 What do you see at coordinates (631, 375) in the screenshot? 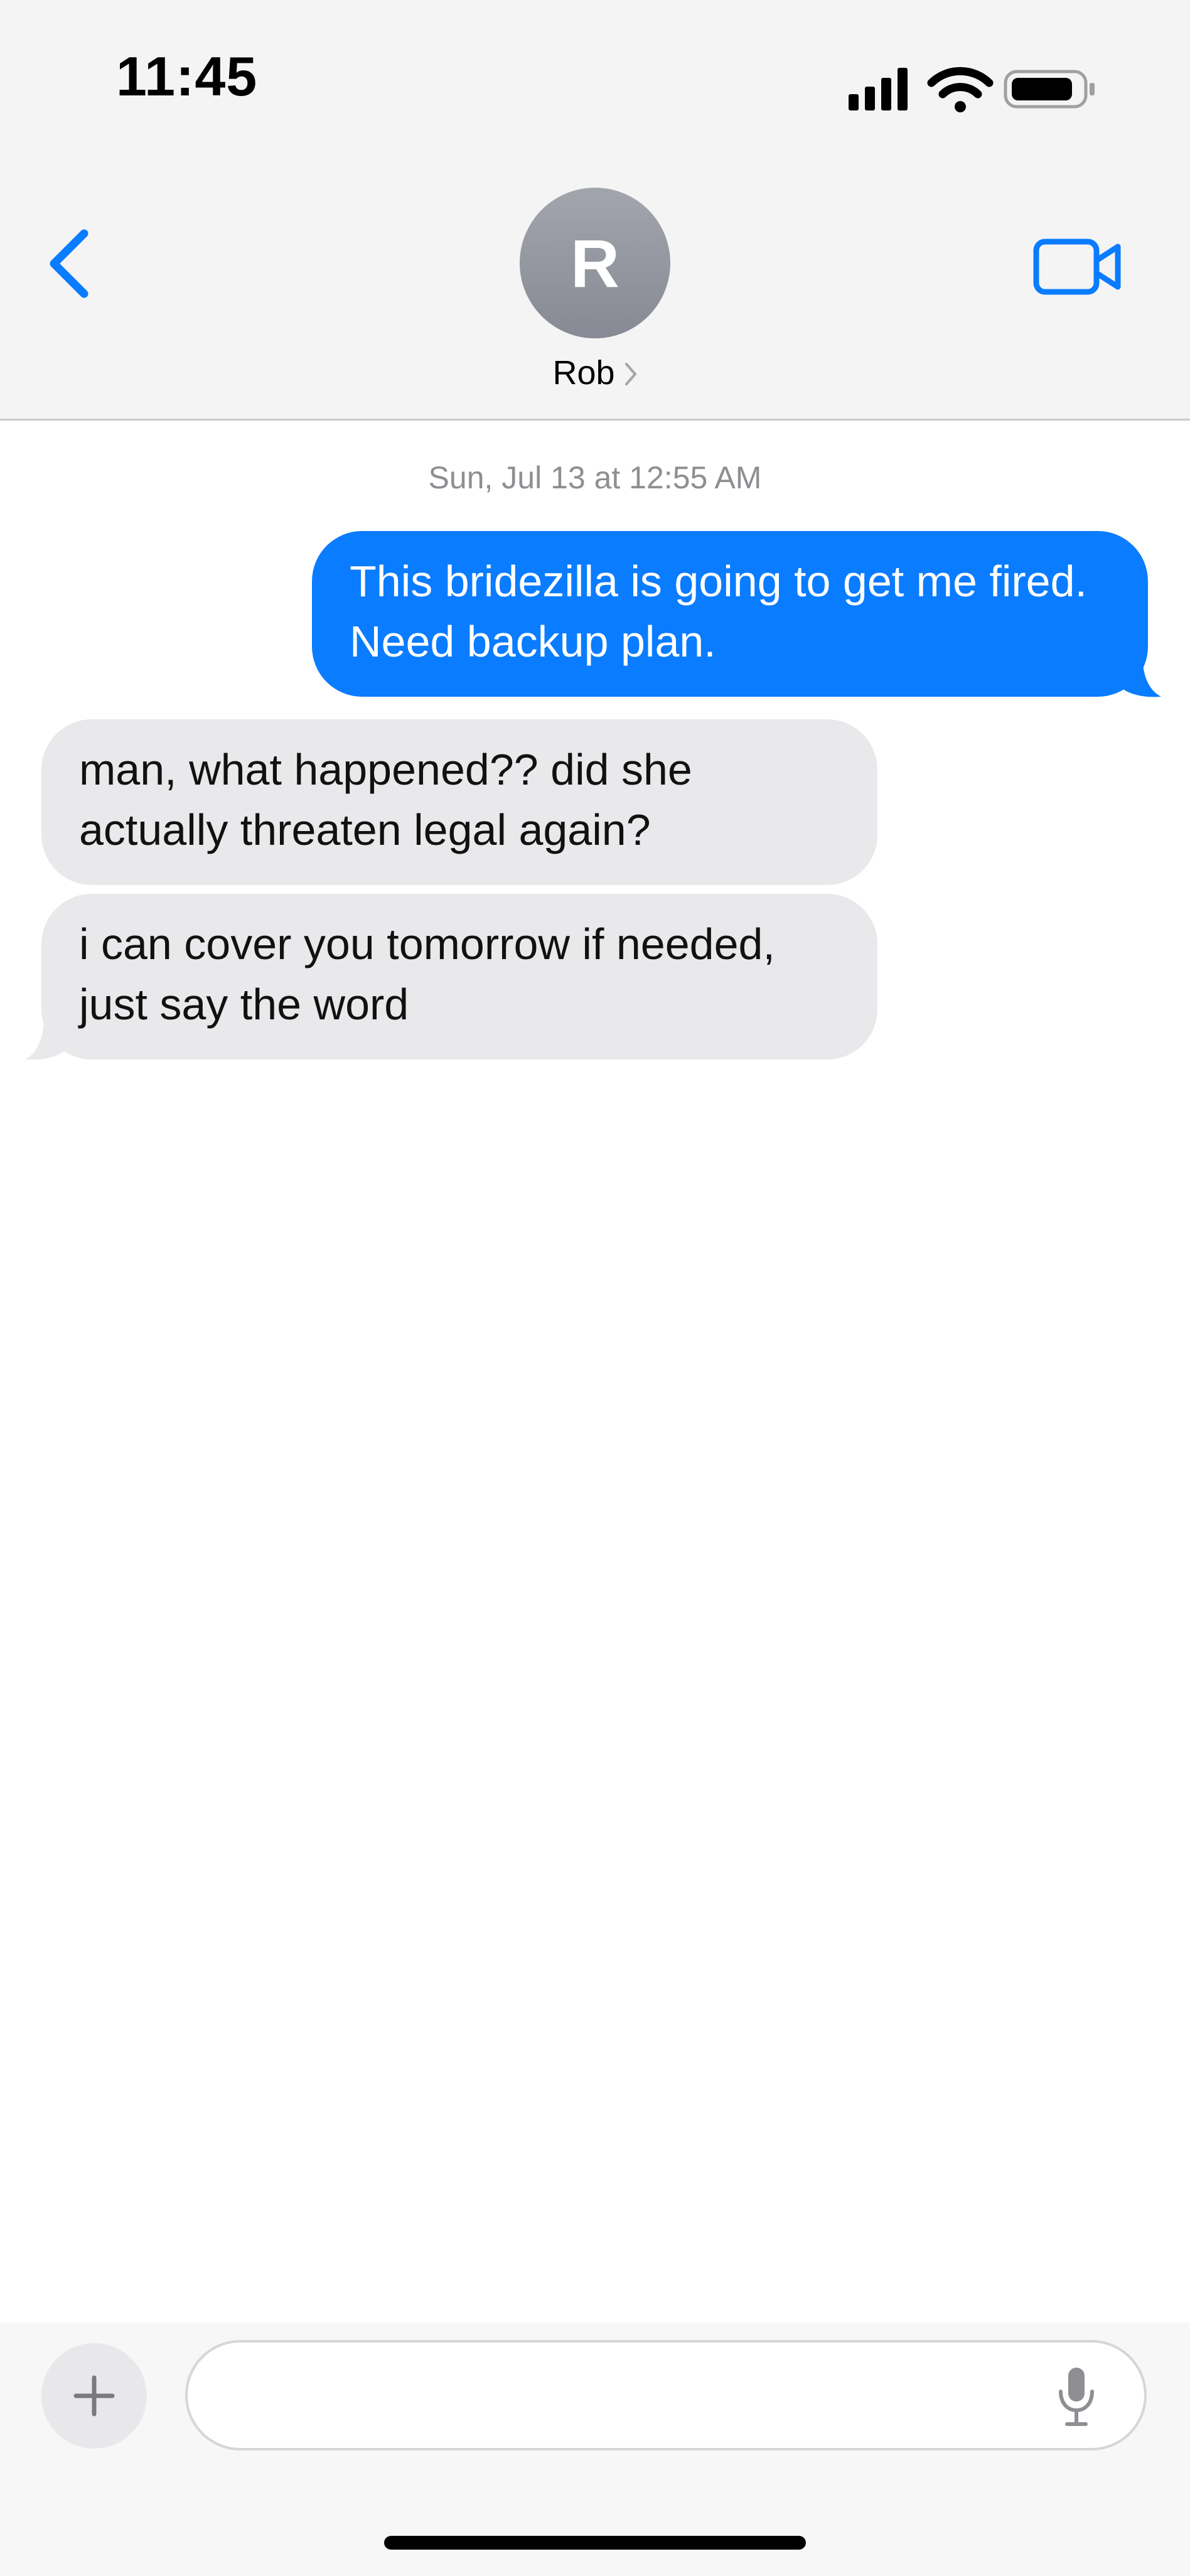
I see `chevron-right-icon` at bounding box center [631, 375].